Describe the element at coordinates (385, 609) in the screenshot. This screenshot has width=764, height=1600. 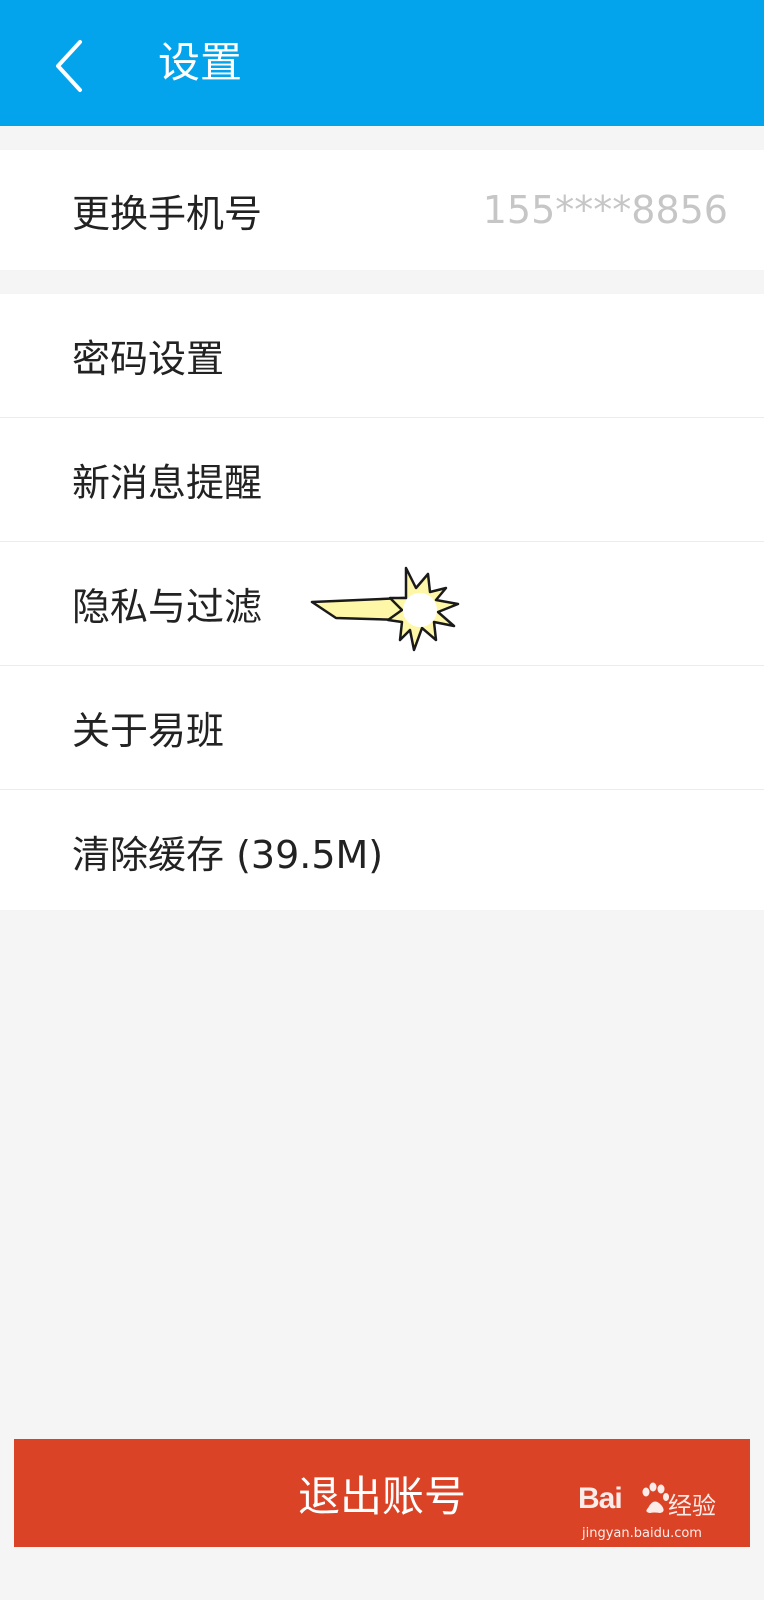
I see `pointer-arrow-burst-icon` at that location.